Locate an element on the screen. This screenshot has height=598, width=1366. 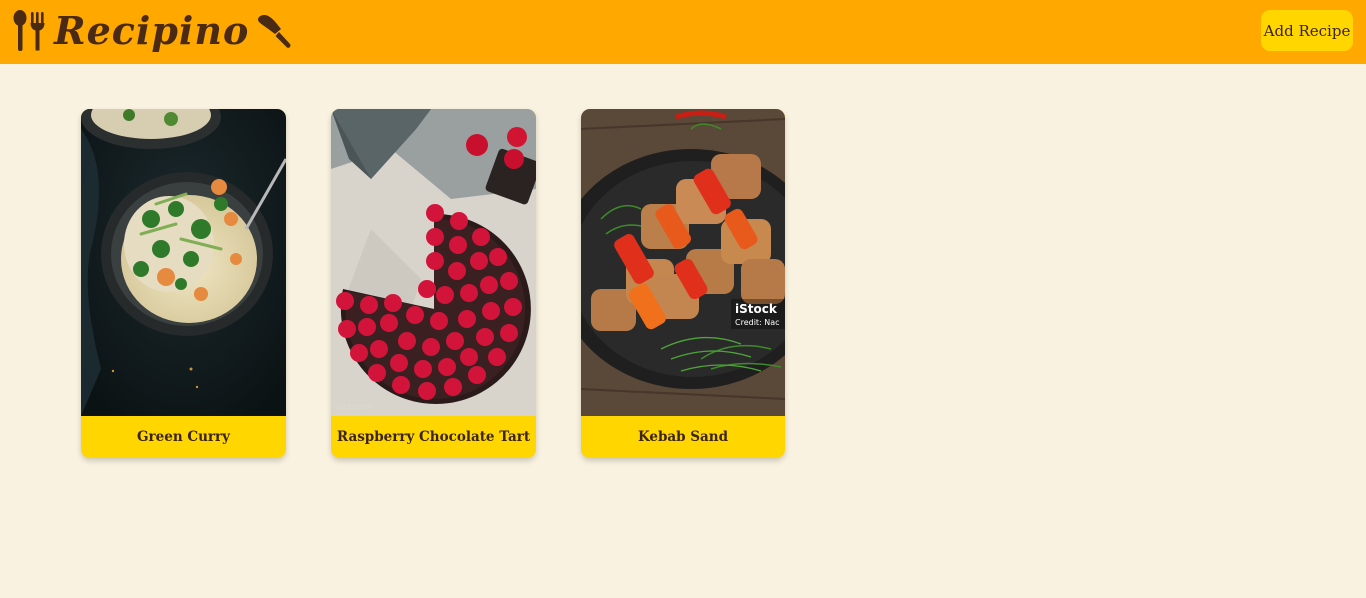
knife-icon is located at coordinates (274, 31).